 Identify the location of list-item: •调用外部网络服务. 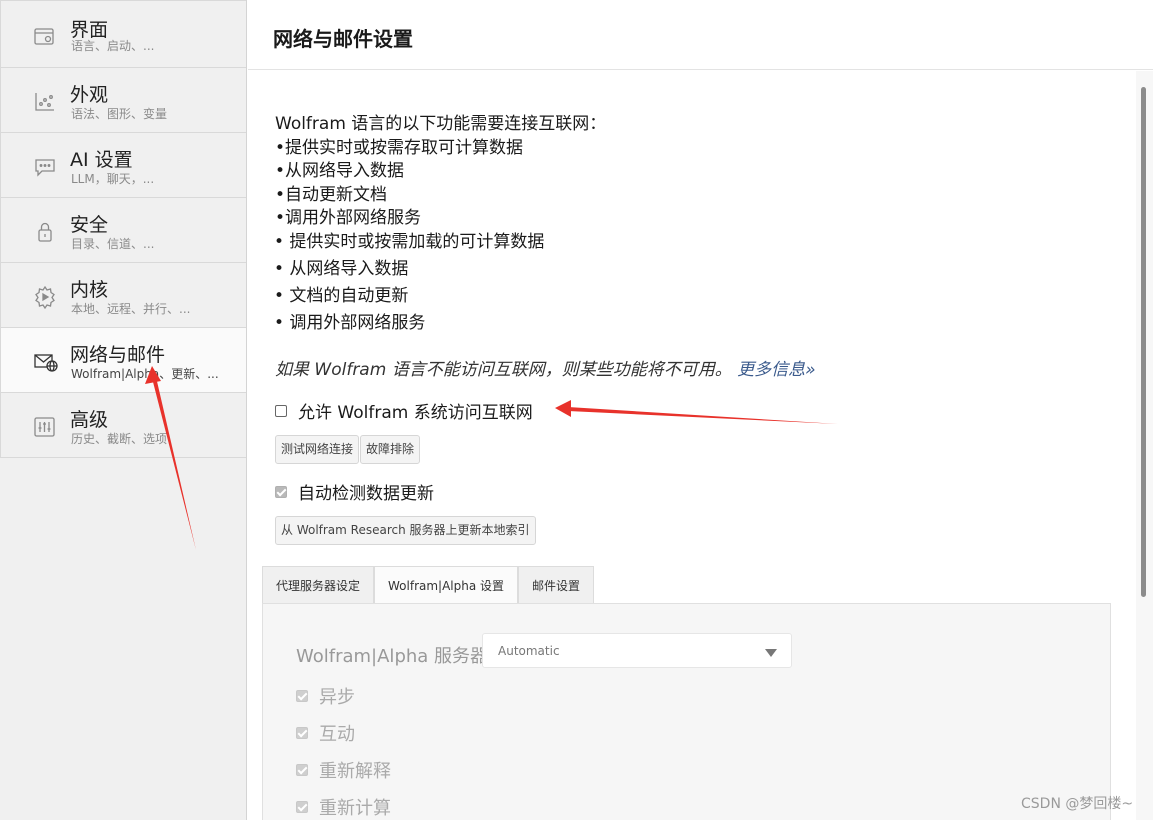
(348, 218).